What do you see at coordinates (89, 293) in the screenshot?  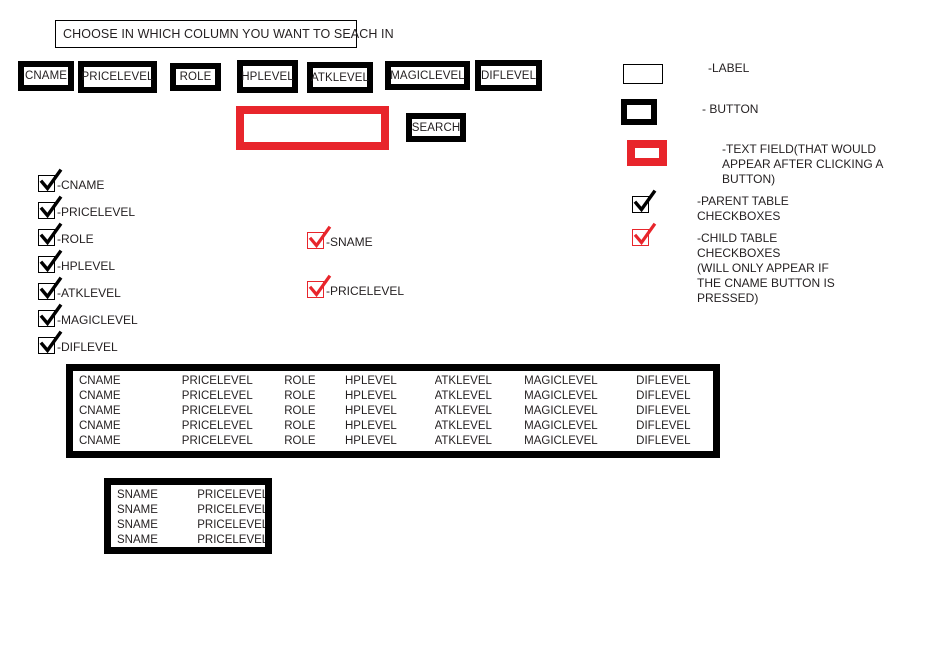 I see `checkbox-label: -ATKLEVEL` at bounding box center [89, 293].